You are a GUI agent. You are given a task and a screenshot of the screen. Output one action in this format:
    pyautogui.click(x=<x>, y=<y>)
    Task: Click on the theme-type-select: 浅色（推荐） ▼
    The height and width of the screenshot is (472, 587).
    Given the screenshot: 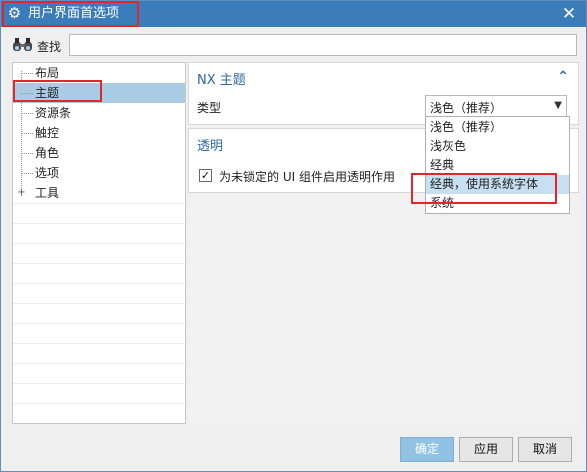 What is the action you would take?
    pyautogui.click(x=496, y=106)
    